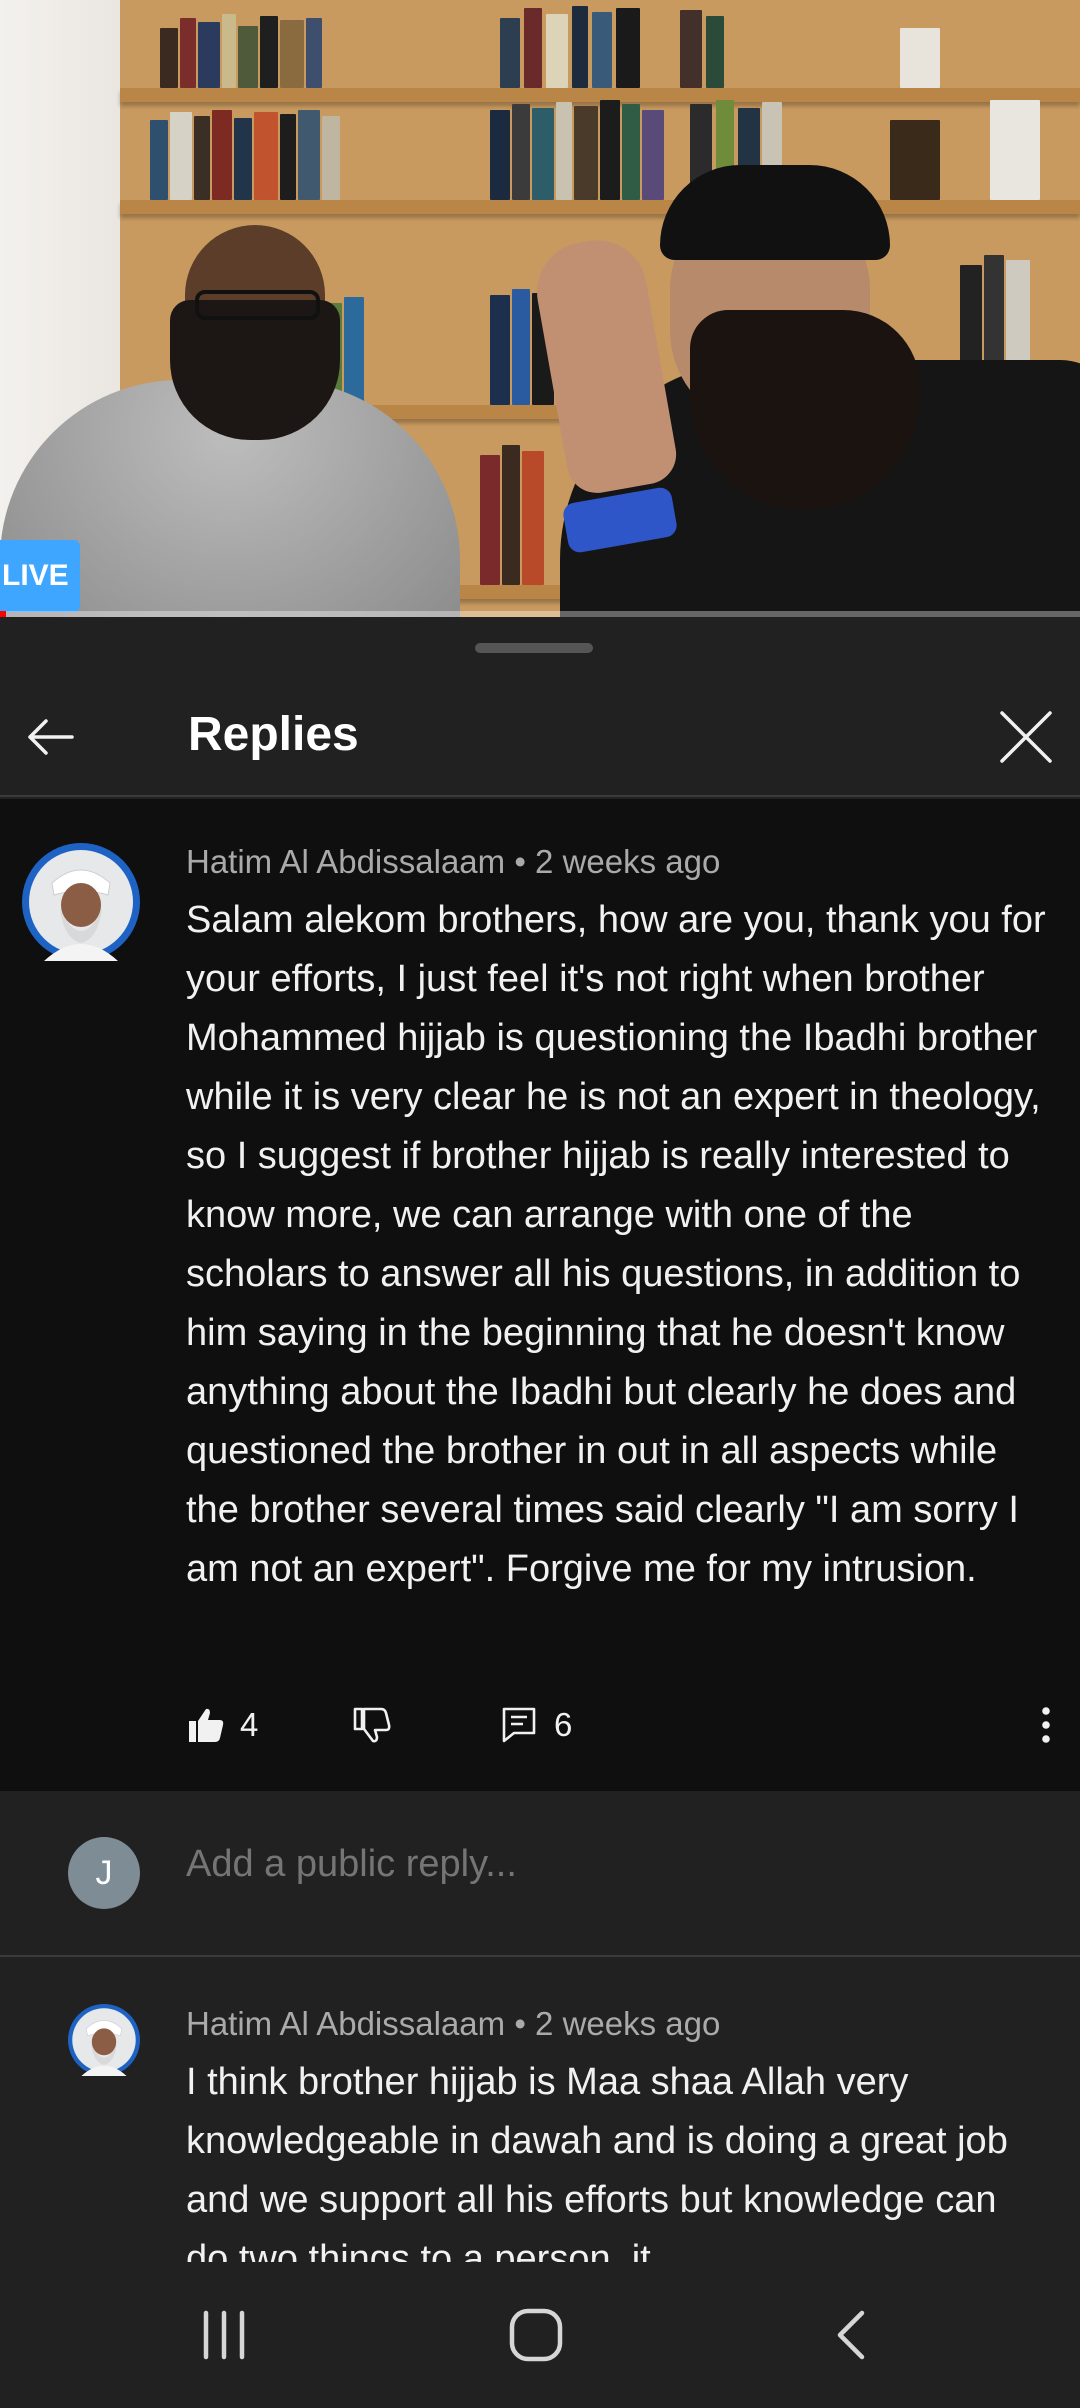  I want to click on comment-icon, so click(519, 1725).